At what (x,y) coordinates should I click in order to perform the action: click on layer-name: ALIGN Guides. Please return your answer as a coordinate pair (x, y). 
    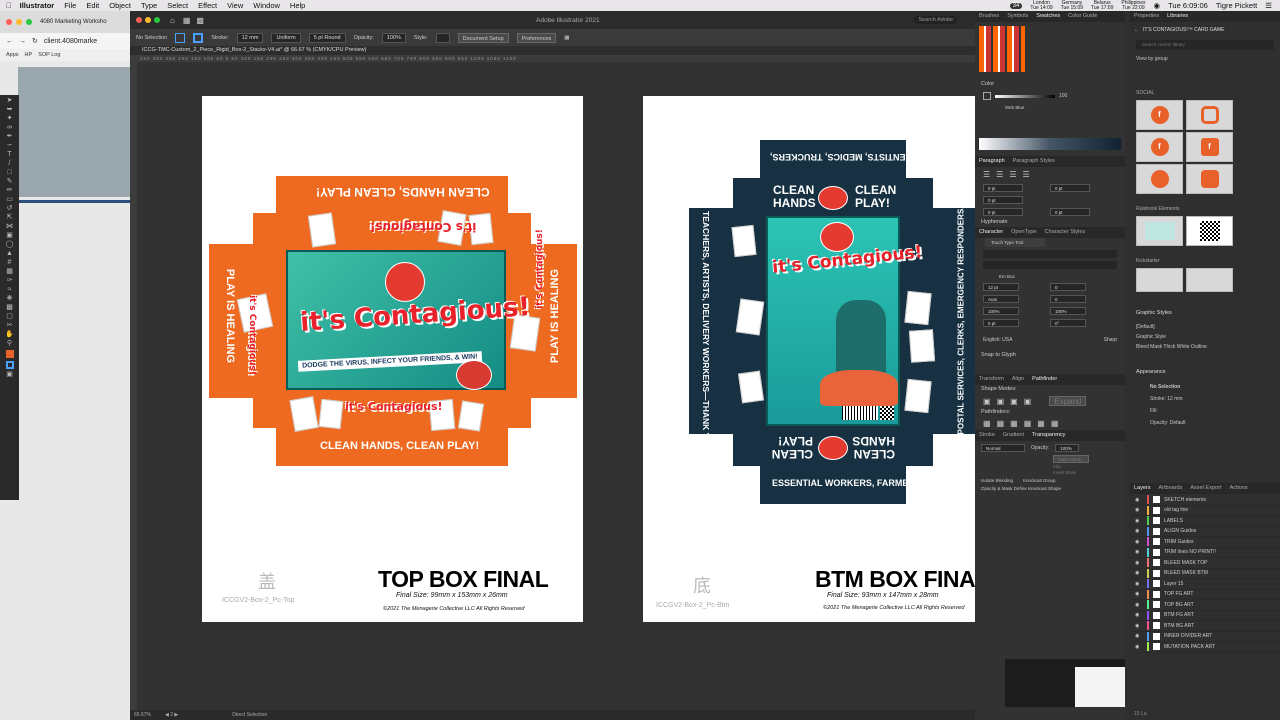
    Looking at the image, I should click on (1180, 531).